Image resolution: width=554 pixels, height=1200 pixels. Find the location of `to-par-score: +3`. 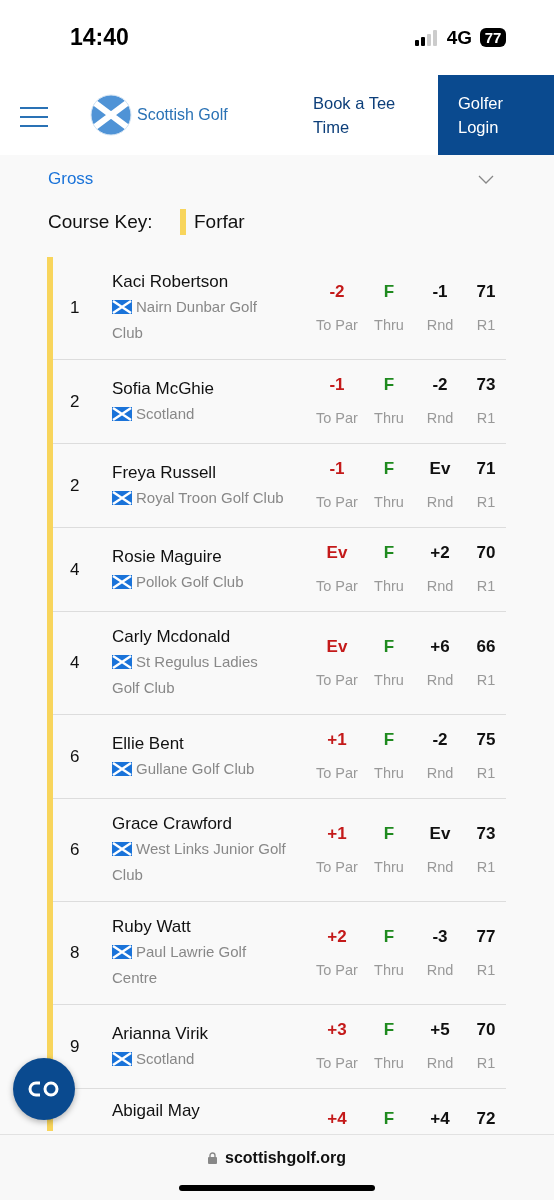

to-par-score: +3 is located at coordinates (337, 1030).